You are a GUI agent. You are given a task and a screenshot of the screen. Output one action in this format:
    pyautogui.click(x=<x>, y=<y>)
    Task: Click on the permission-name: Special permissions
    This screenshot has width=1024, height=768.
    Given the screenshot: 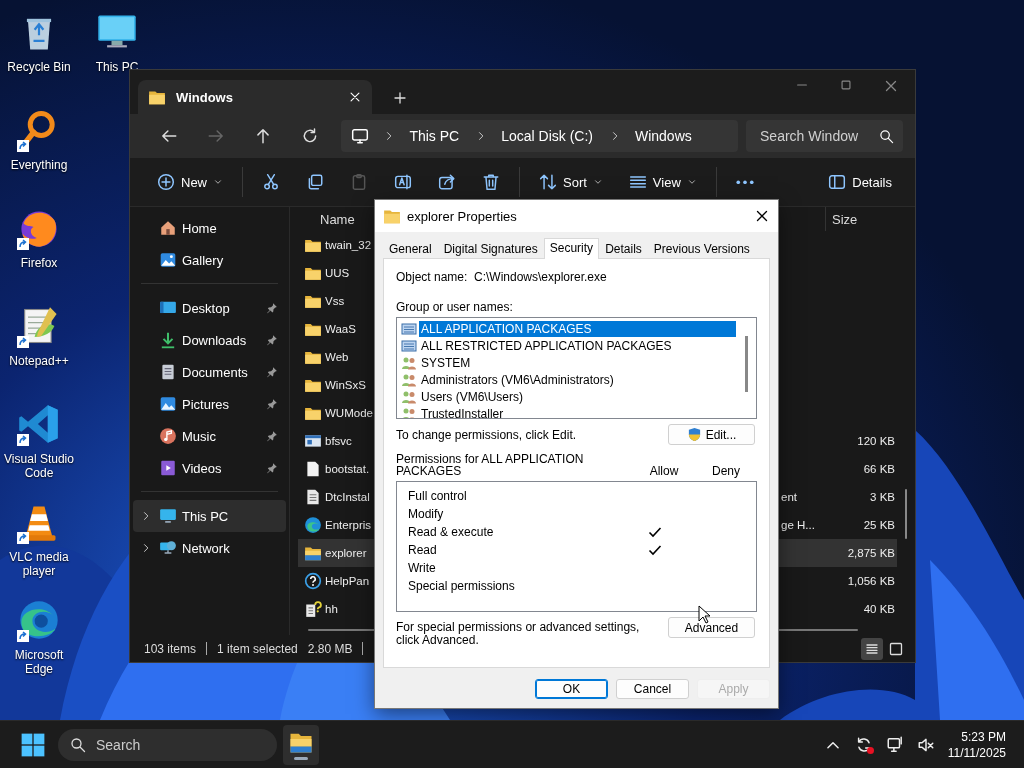 What is the action you would take?
    pyautogui.click(x=462, y=586)
    